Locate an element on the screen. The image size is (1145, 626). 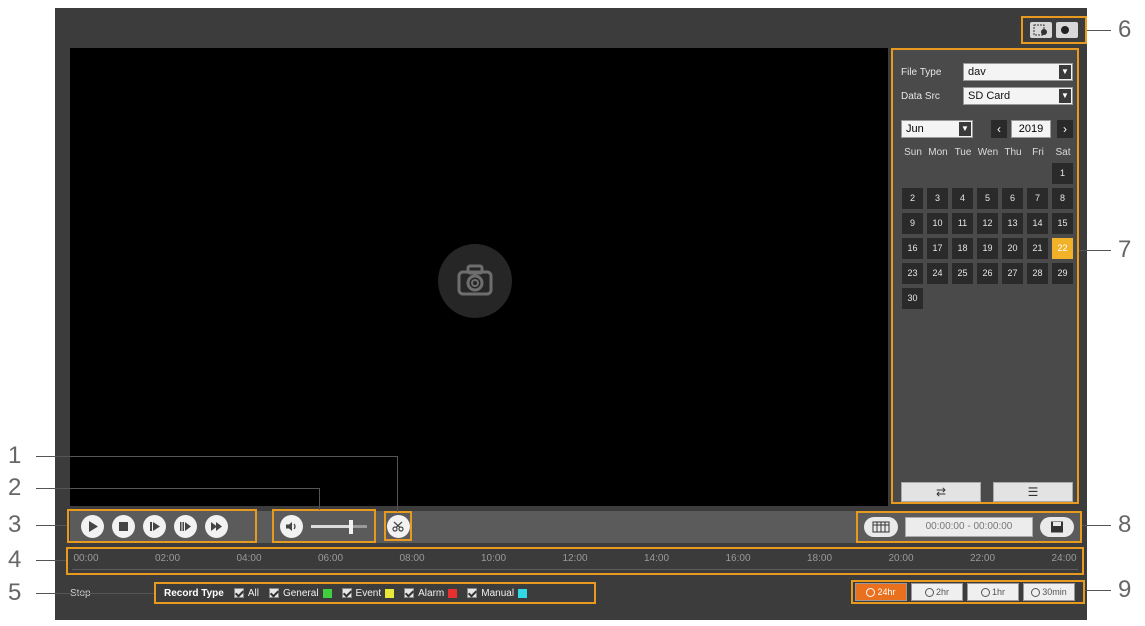
calendar-day: 23 is located at coordinates (912, 273).